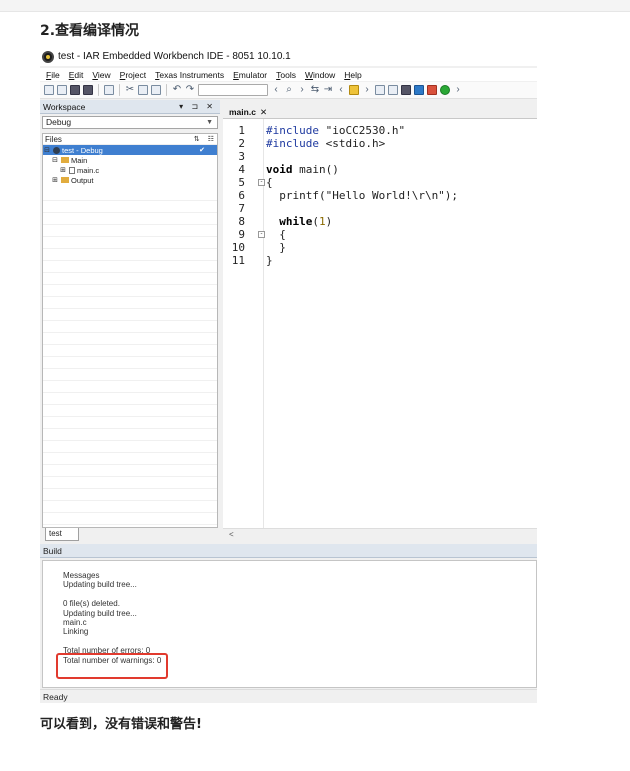  What do you see at coordinates (197, 106) in the screenshot?
I see `workspace-window-controls: ▾ ⊐ ✕` at bounding box center [197, 106].